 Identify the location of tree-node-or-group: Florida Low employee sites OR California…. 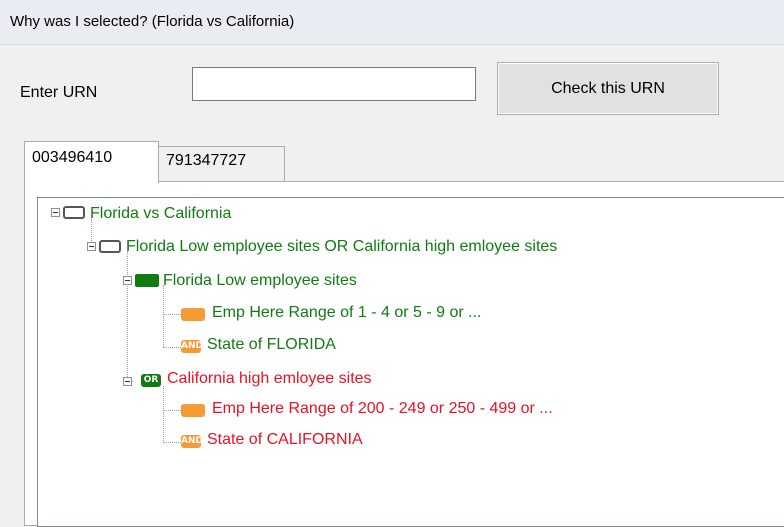
(341, 247).